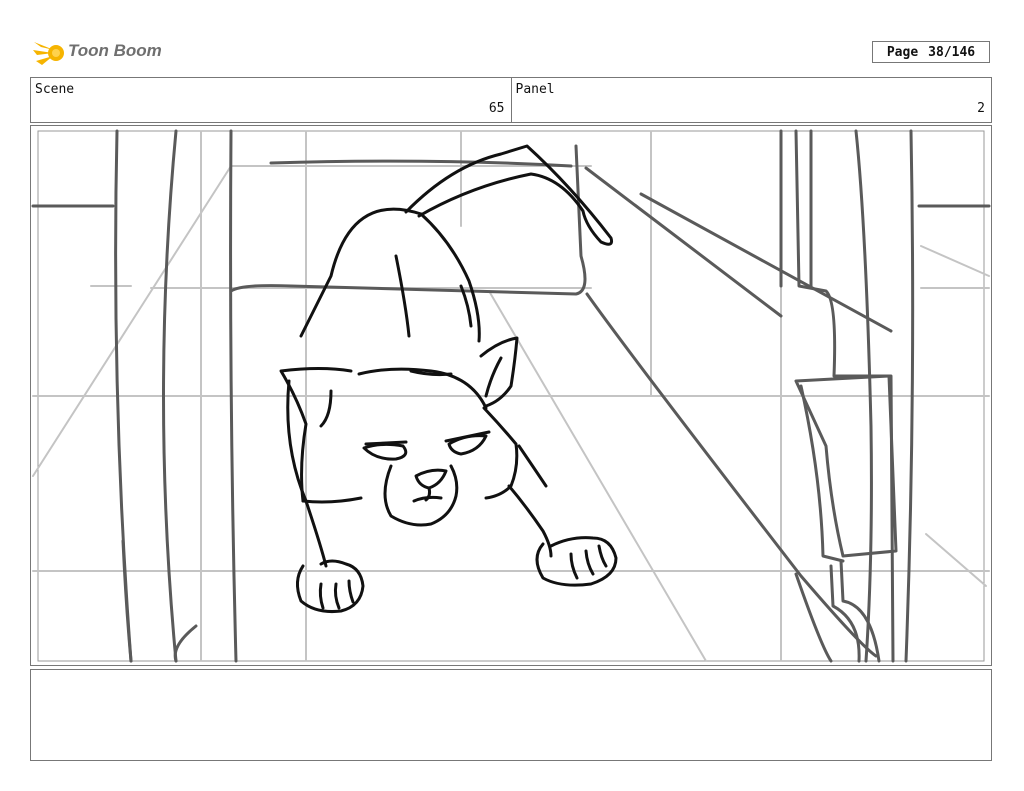  Describe the element at coordinates (535, 89) in the screenshot. I see `panel-label: Panel` at that location.